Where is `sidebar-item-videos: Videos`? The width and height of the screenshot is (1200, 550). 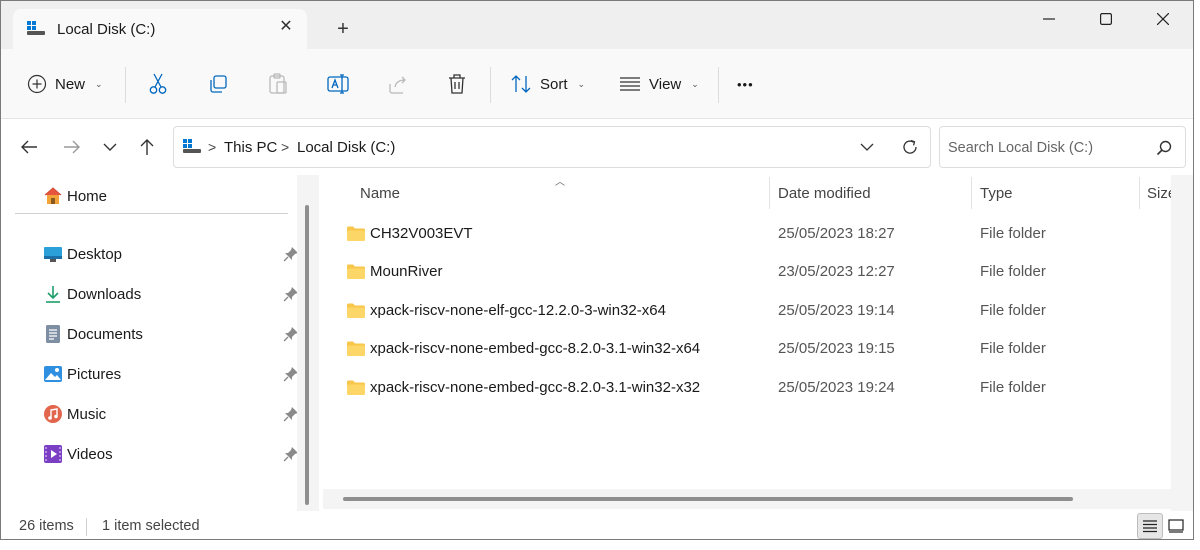
sidebar-item-videos: Videos is located at coordinates (171, 454).